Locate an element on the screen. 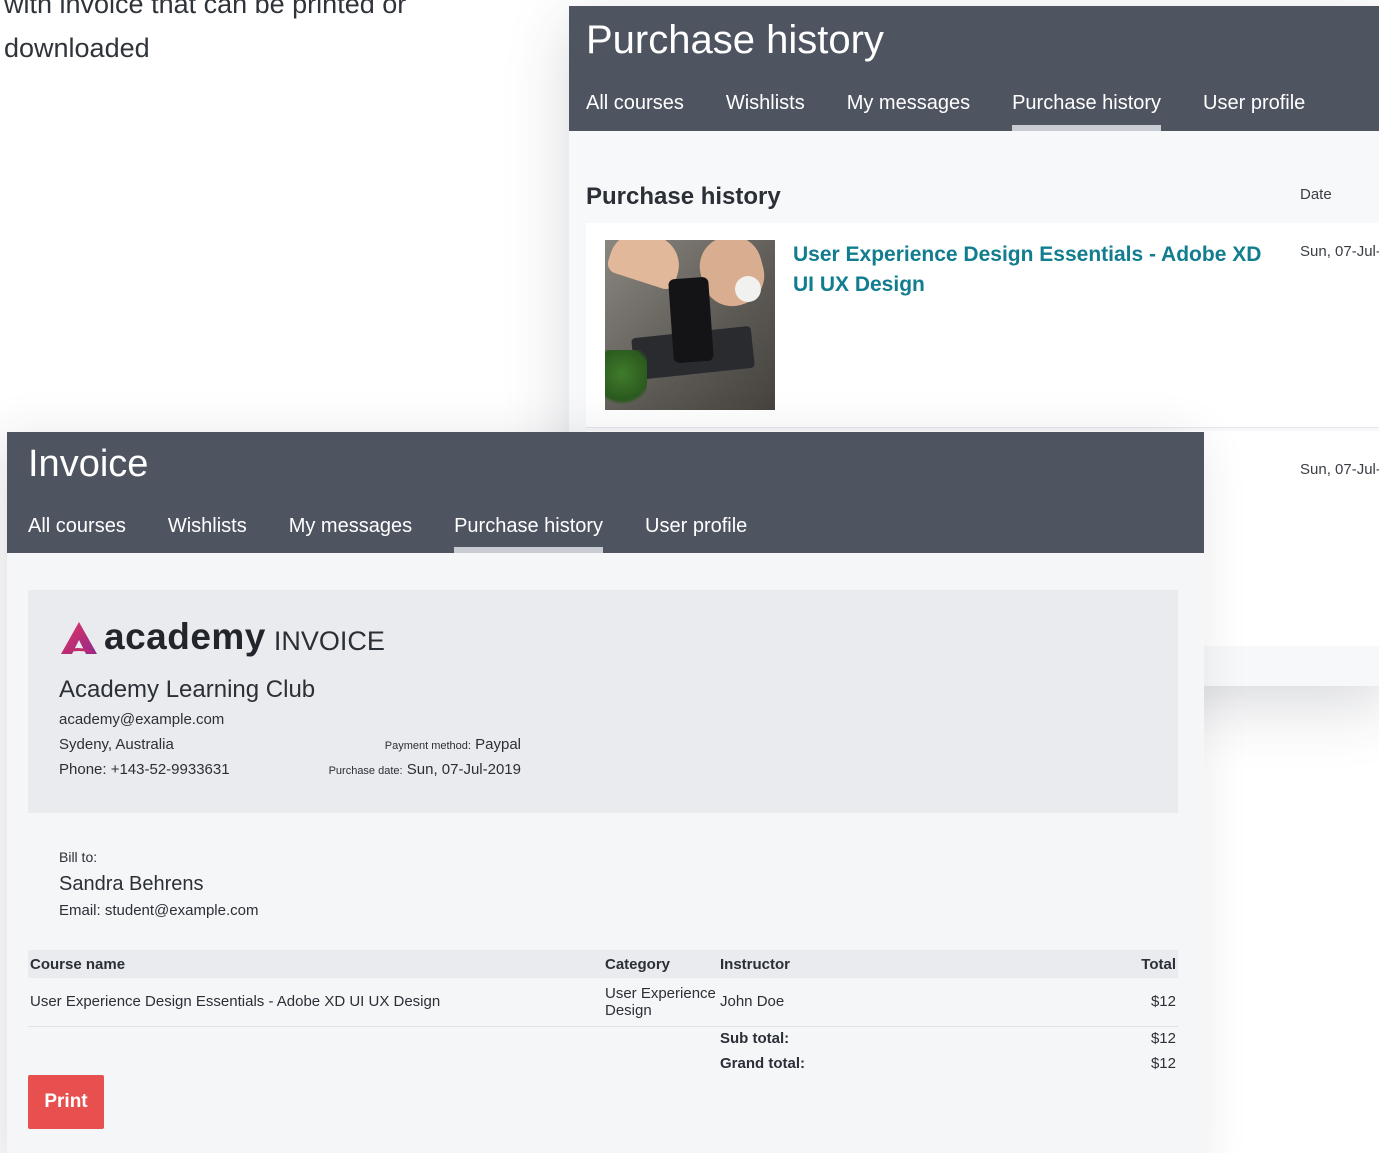  company-email: academy@example.com is located at coordinates (142, 719).